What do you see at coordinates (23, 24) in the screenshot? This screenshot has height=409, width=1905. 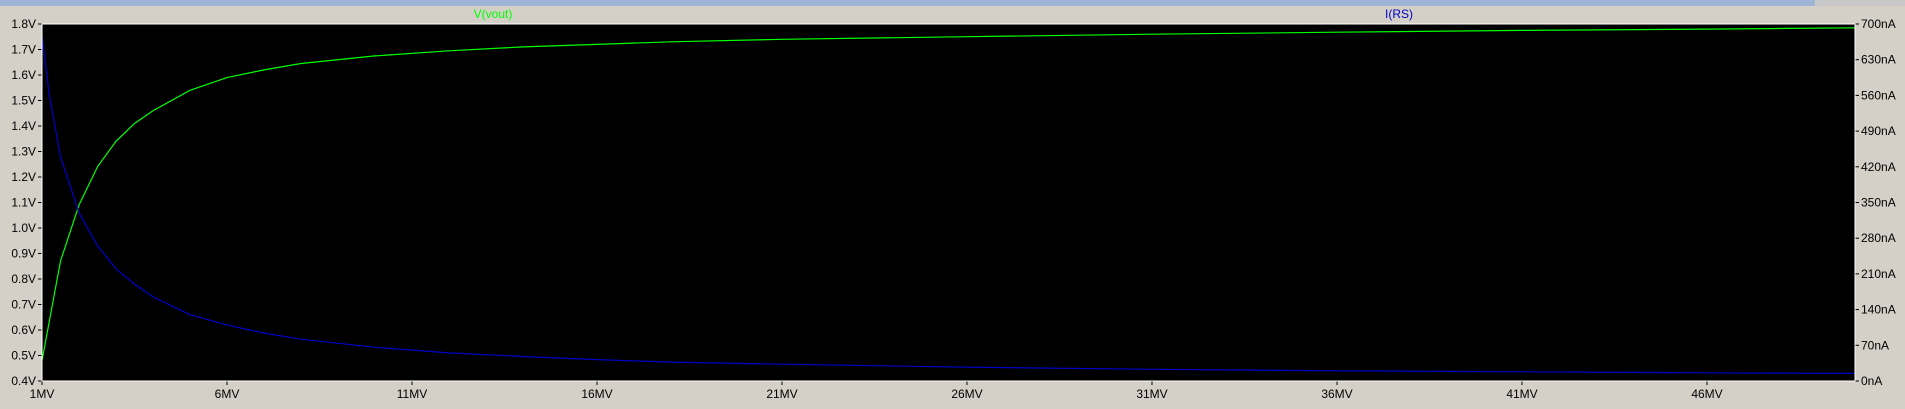 I see `y-left-tick-label: 1.8V` at bounding box center [23, 24].